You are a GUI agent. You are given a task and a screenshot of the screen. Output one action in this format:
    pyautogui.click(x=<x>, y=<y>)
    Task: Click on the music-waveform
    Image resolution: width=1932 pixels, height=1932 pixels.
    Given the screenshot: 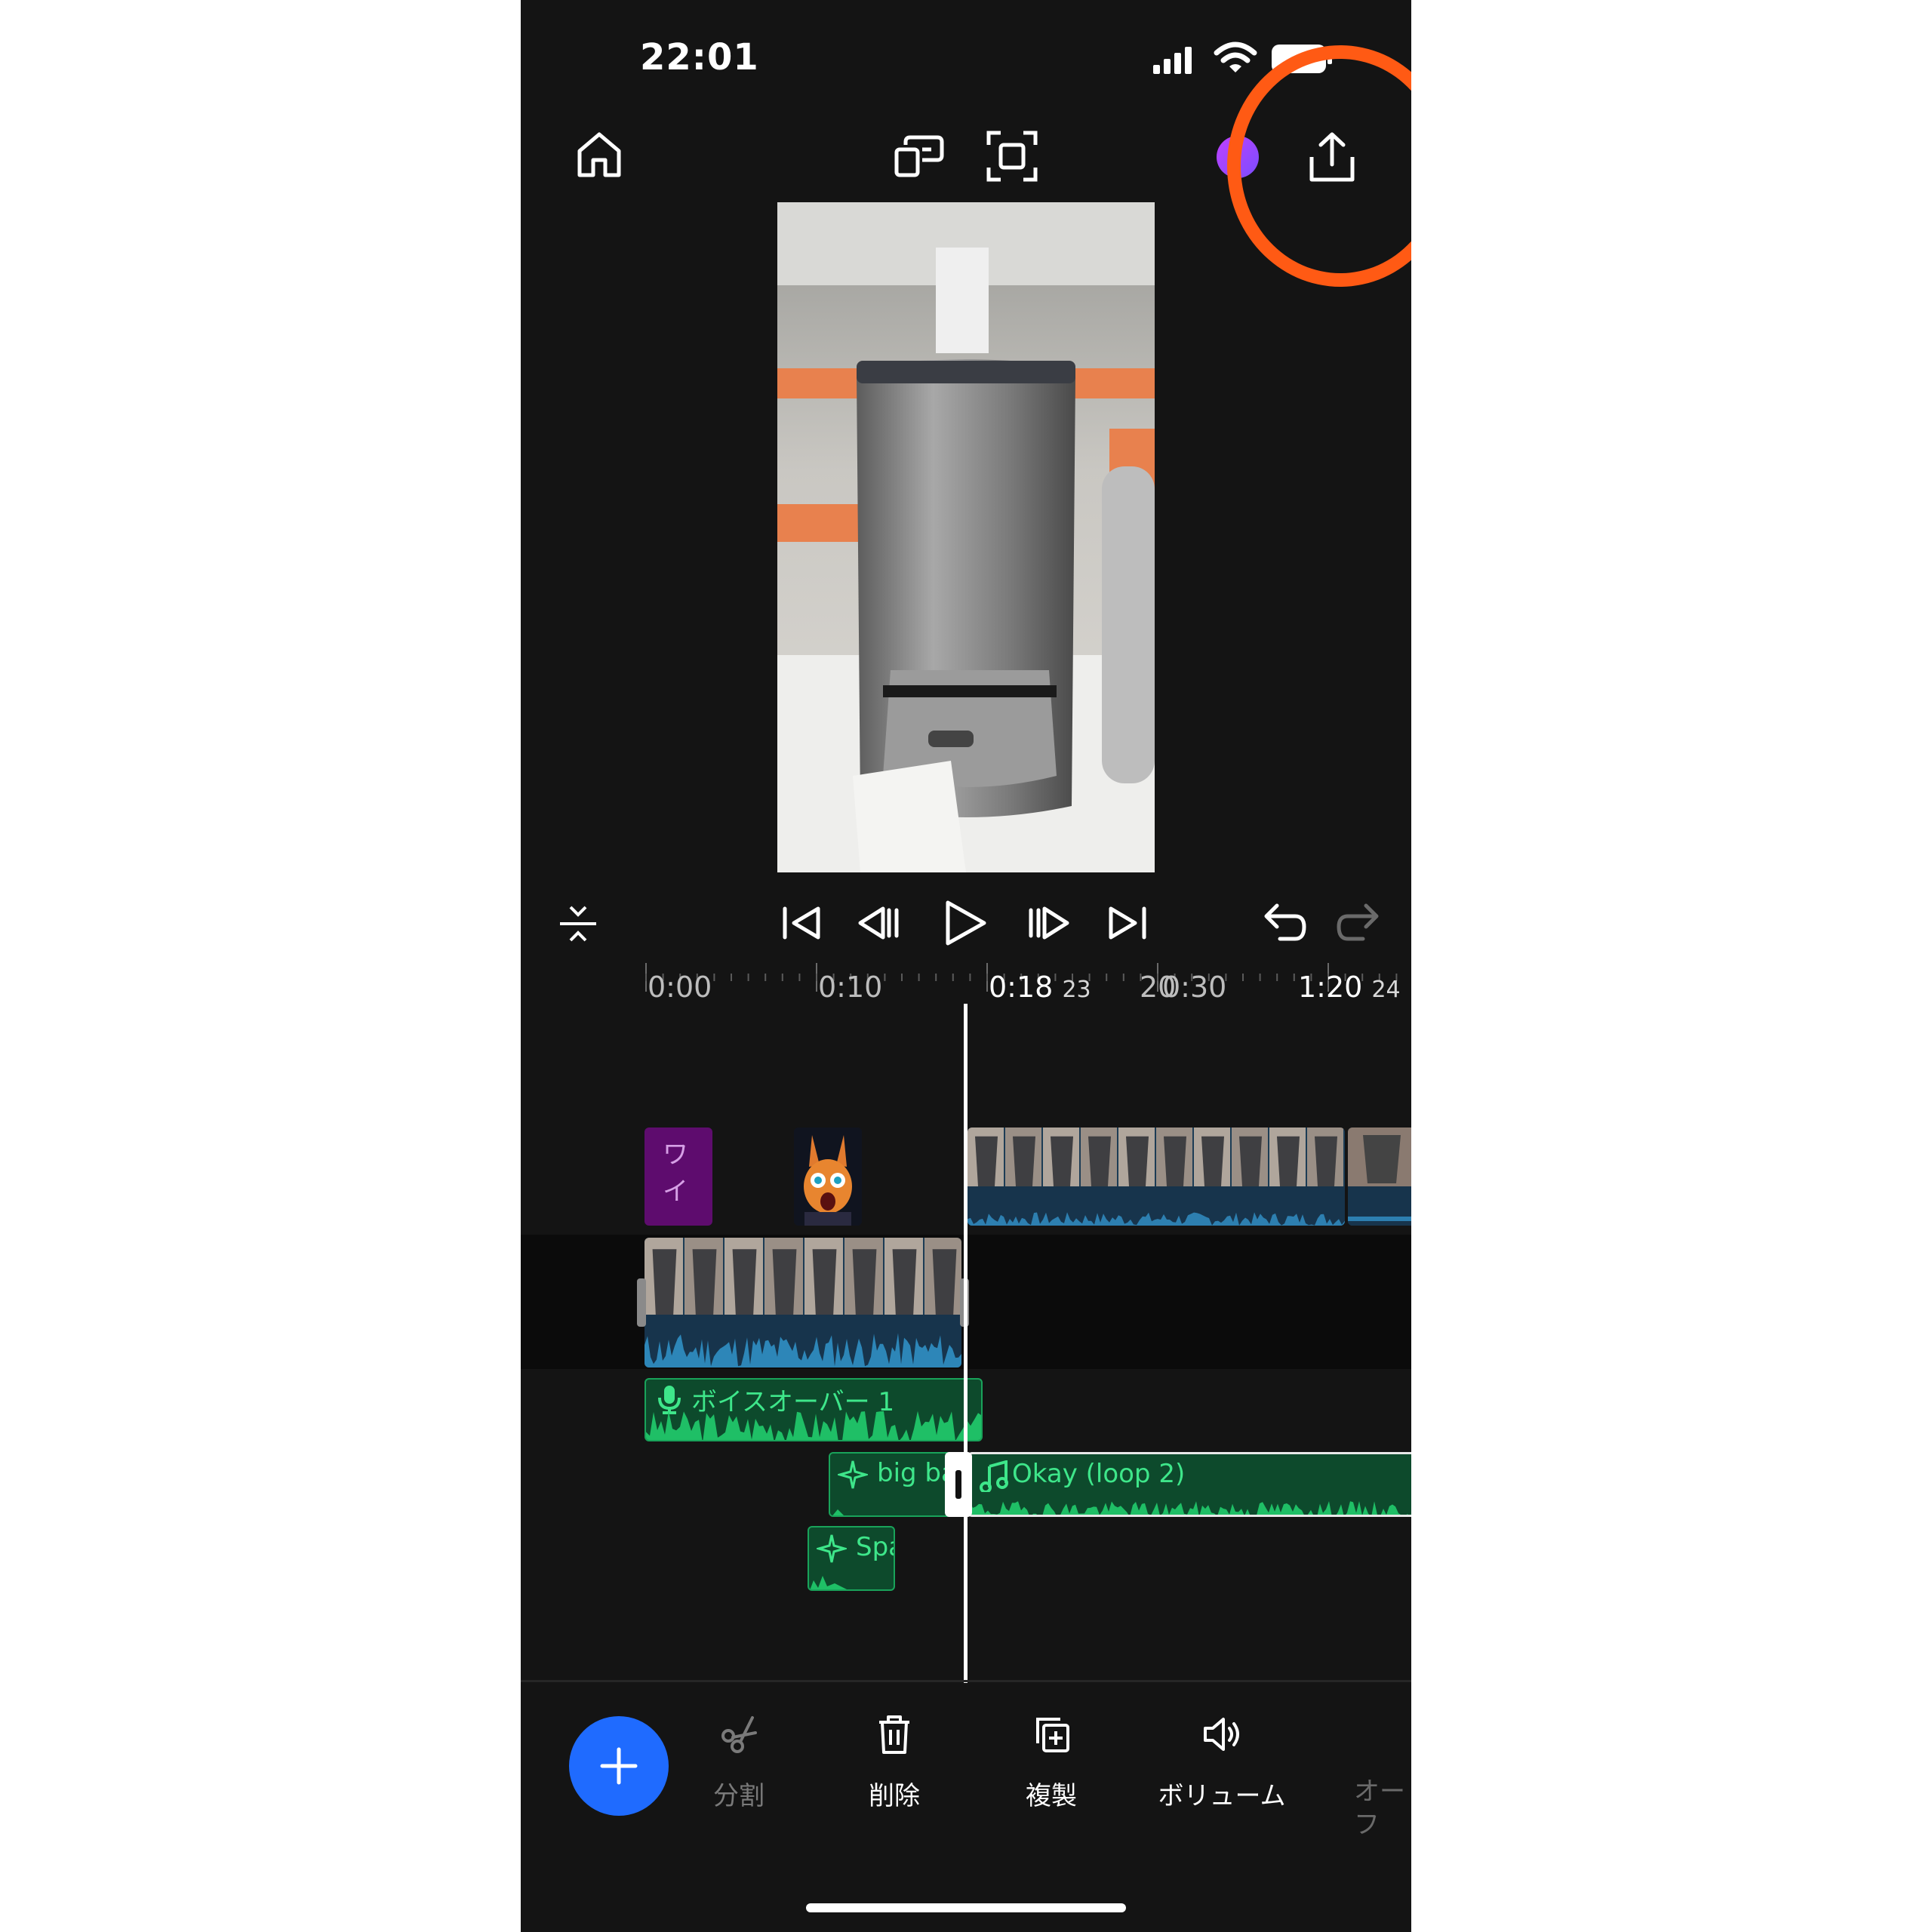 What is the action you would take?
    pyautogui.click(x=1190, y=1508)
    